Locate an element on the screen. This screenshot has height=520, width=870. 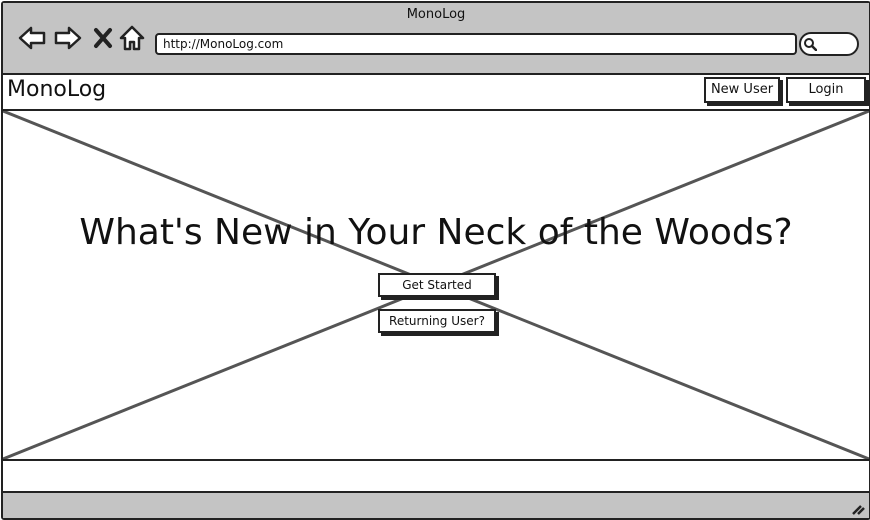
footer-area is located at coordinates (436, 477).